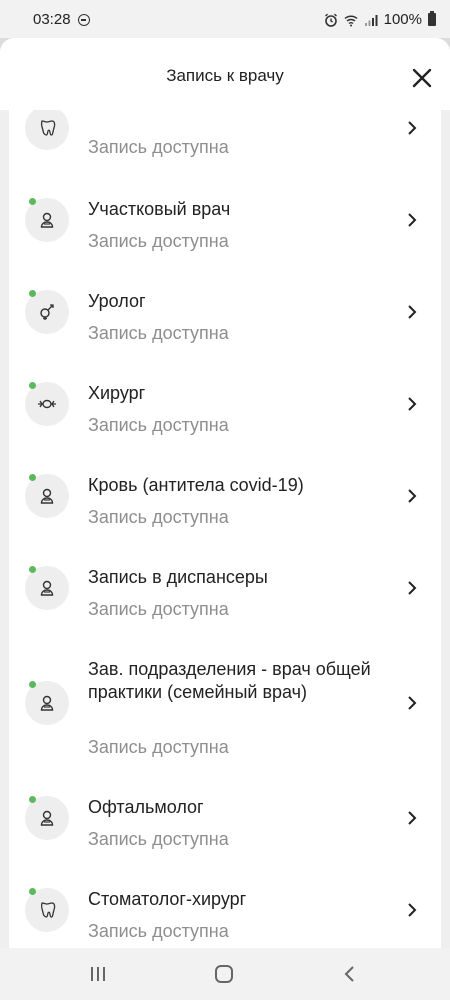 Image resolution: width=450 pixels, height=1000 pixels. I want to click on list-item: Запись доступна, so click(225, 142).